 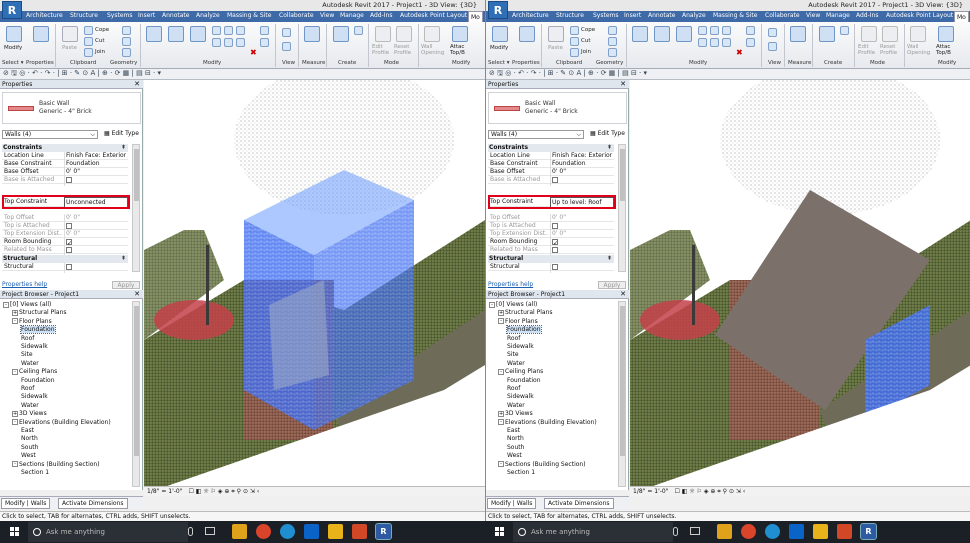 What do you see at coordinates (381, 15) in the screenshot?
I see `tab-add-ins: Add-Ins` at bounding box center [381, 15].